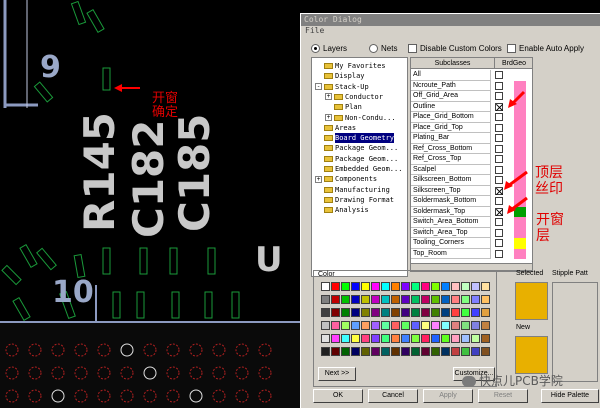 The width and height of the screenshot is (600, 408). I want to click on tree-node: Board Geometry, so click(355, 138).